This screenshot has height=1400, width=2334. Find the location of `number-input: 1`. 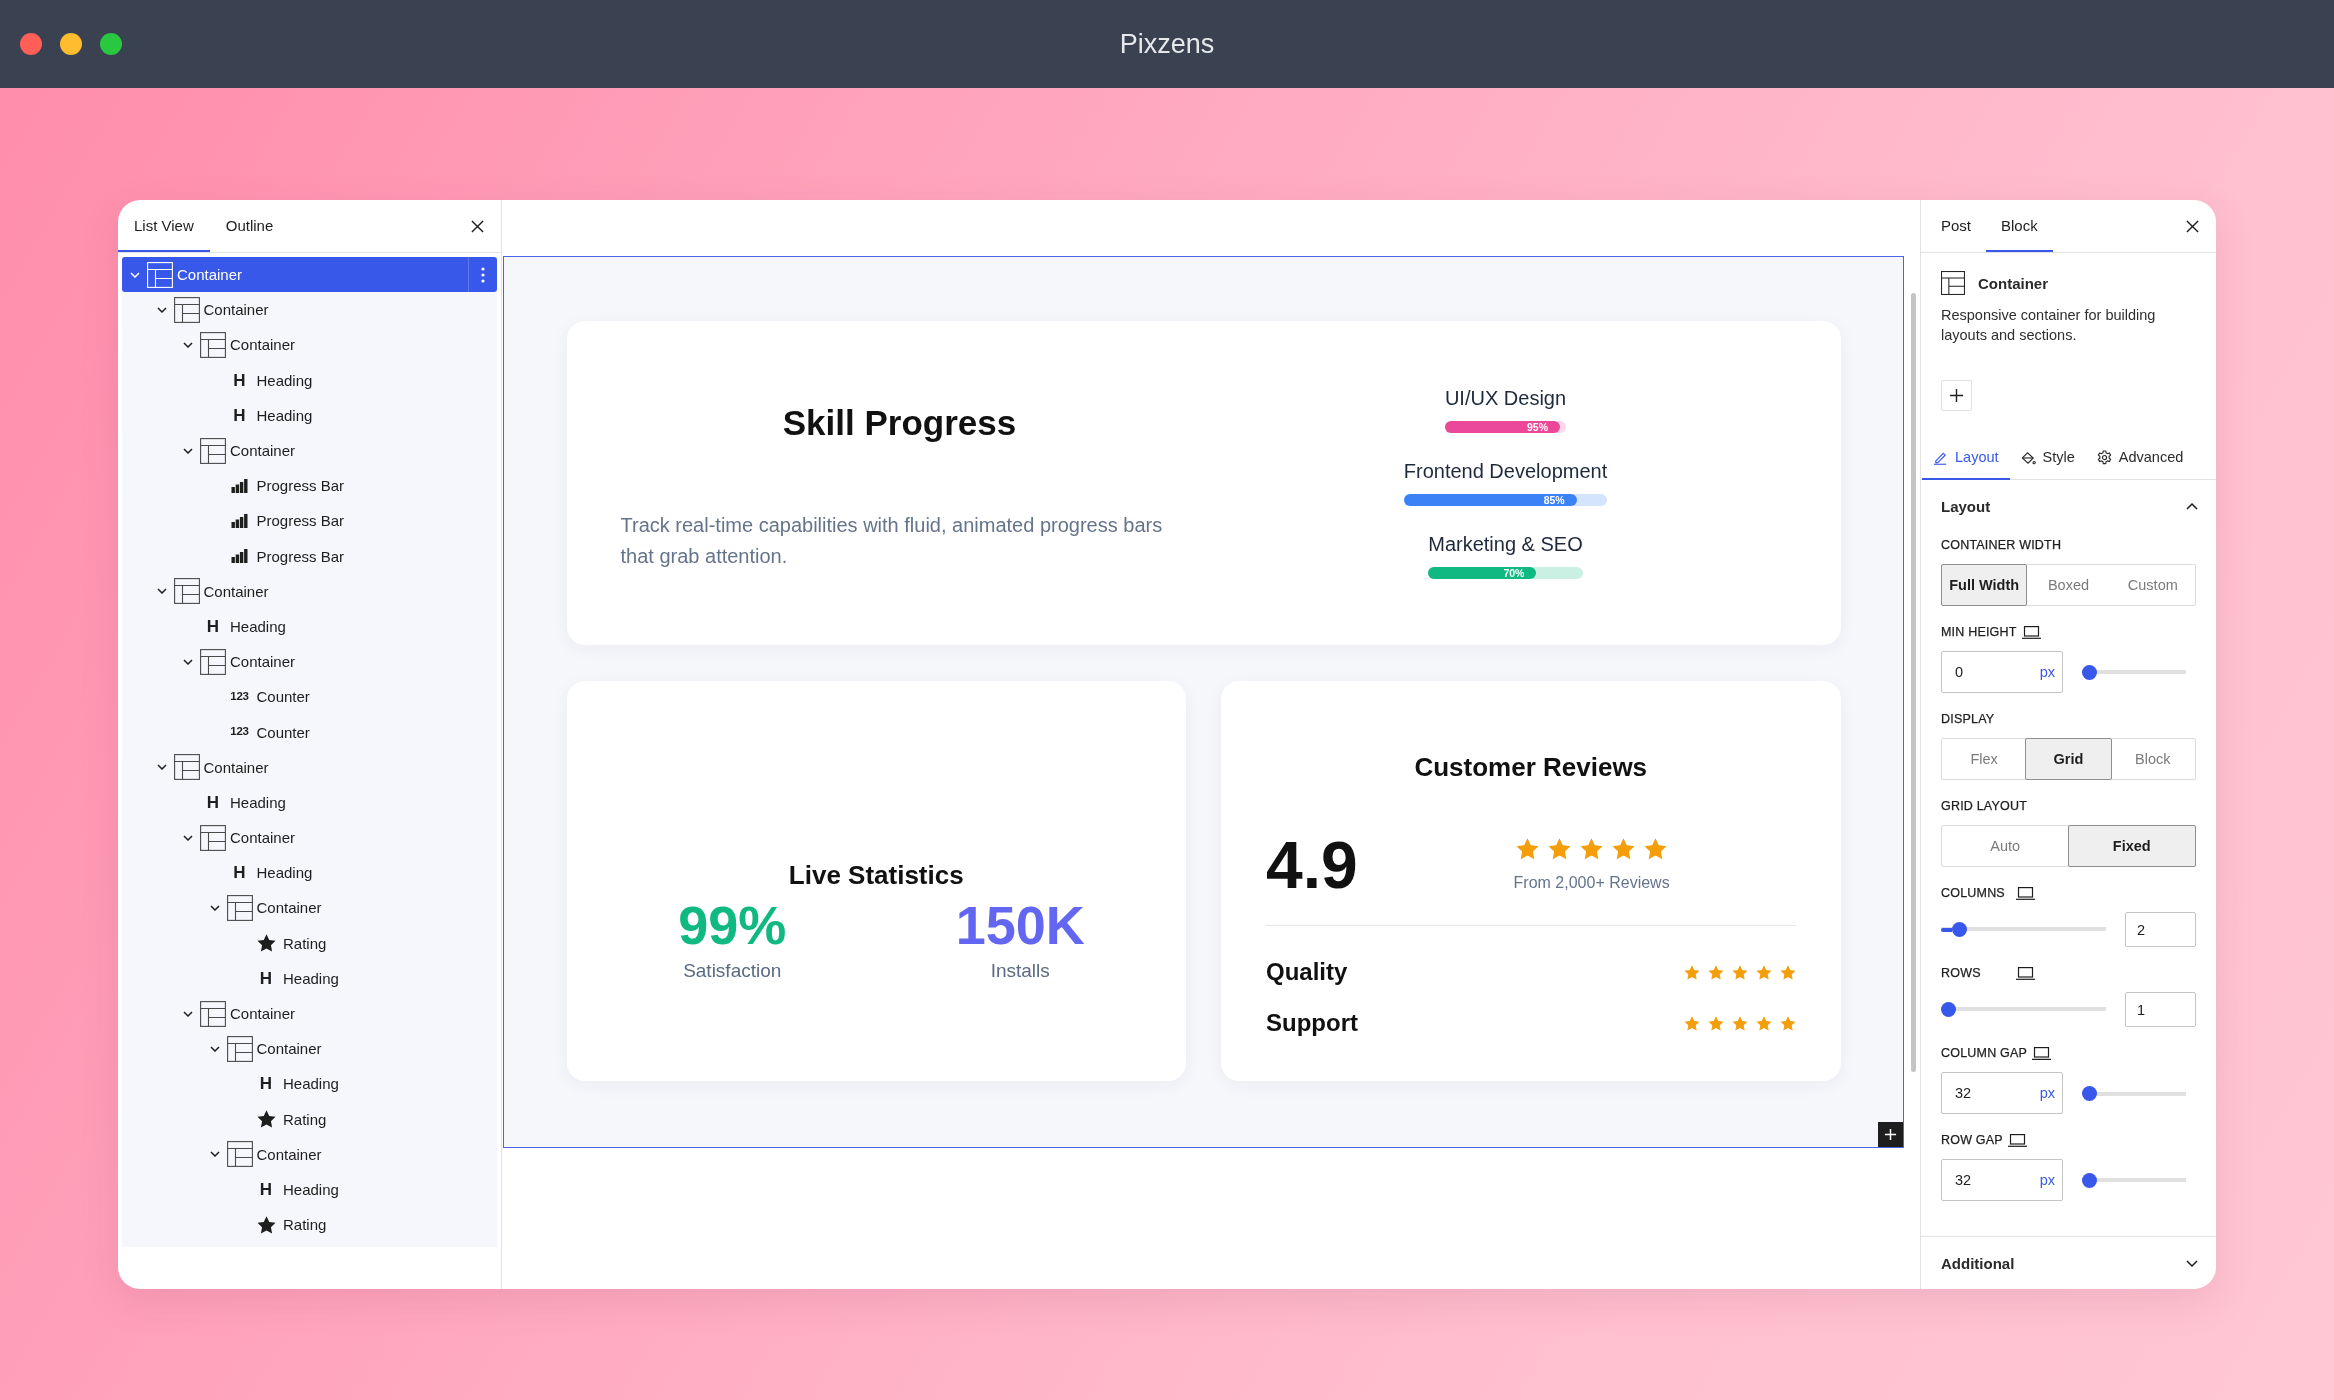

number-input: 1 is located at coordinates (2160, 1009).